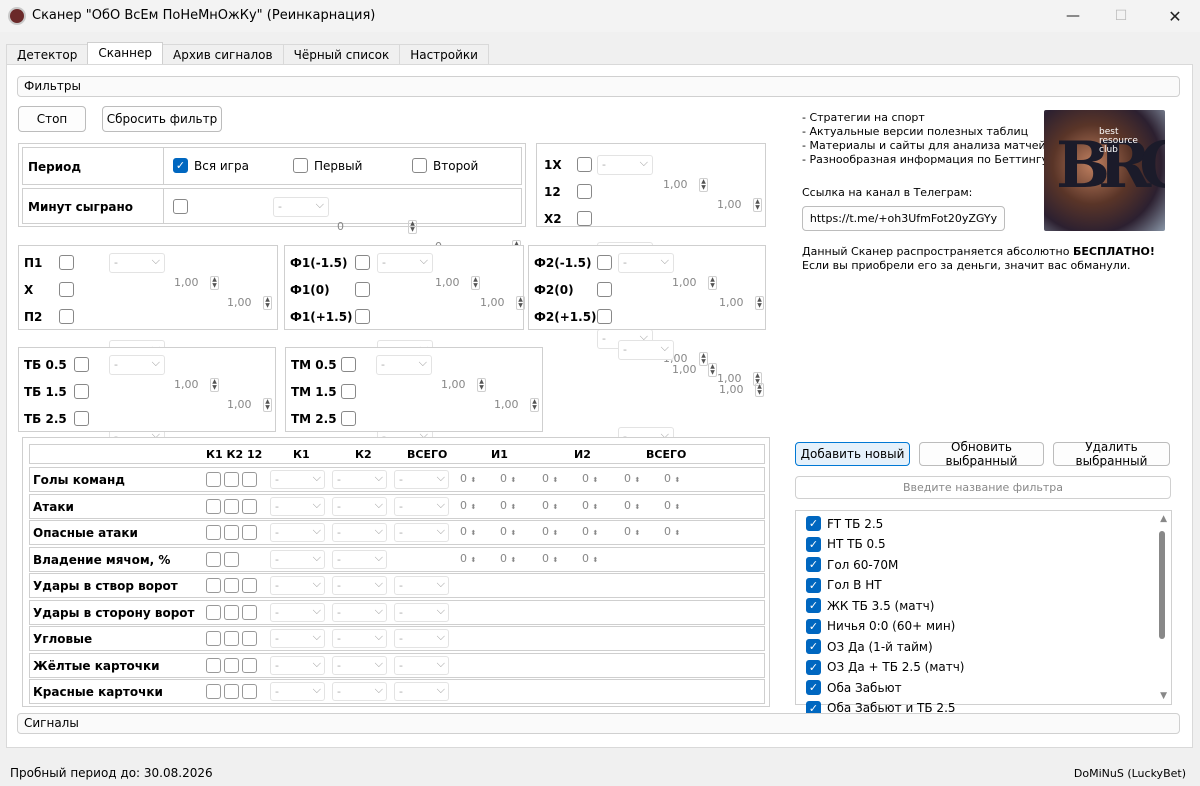 Image resolution: width=1200 pixels, height=786 pixels. Describe the element at coordinates (694, 370) in the screenshot. I see `f2-1-min-spin: 1,00 ▲ ▼` at that location.